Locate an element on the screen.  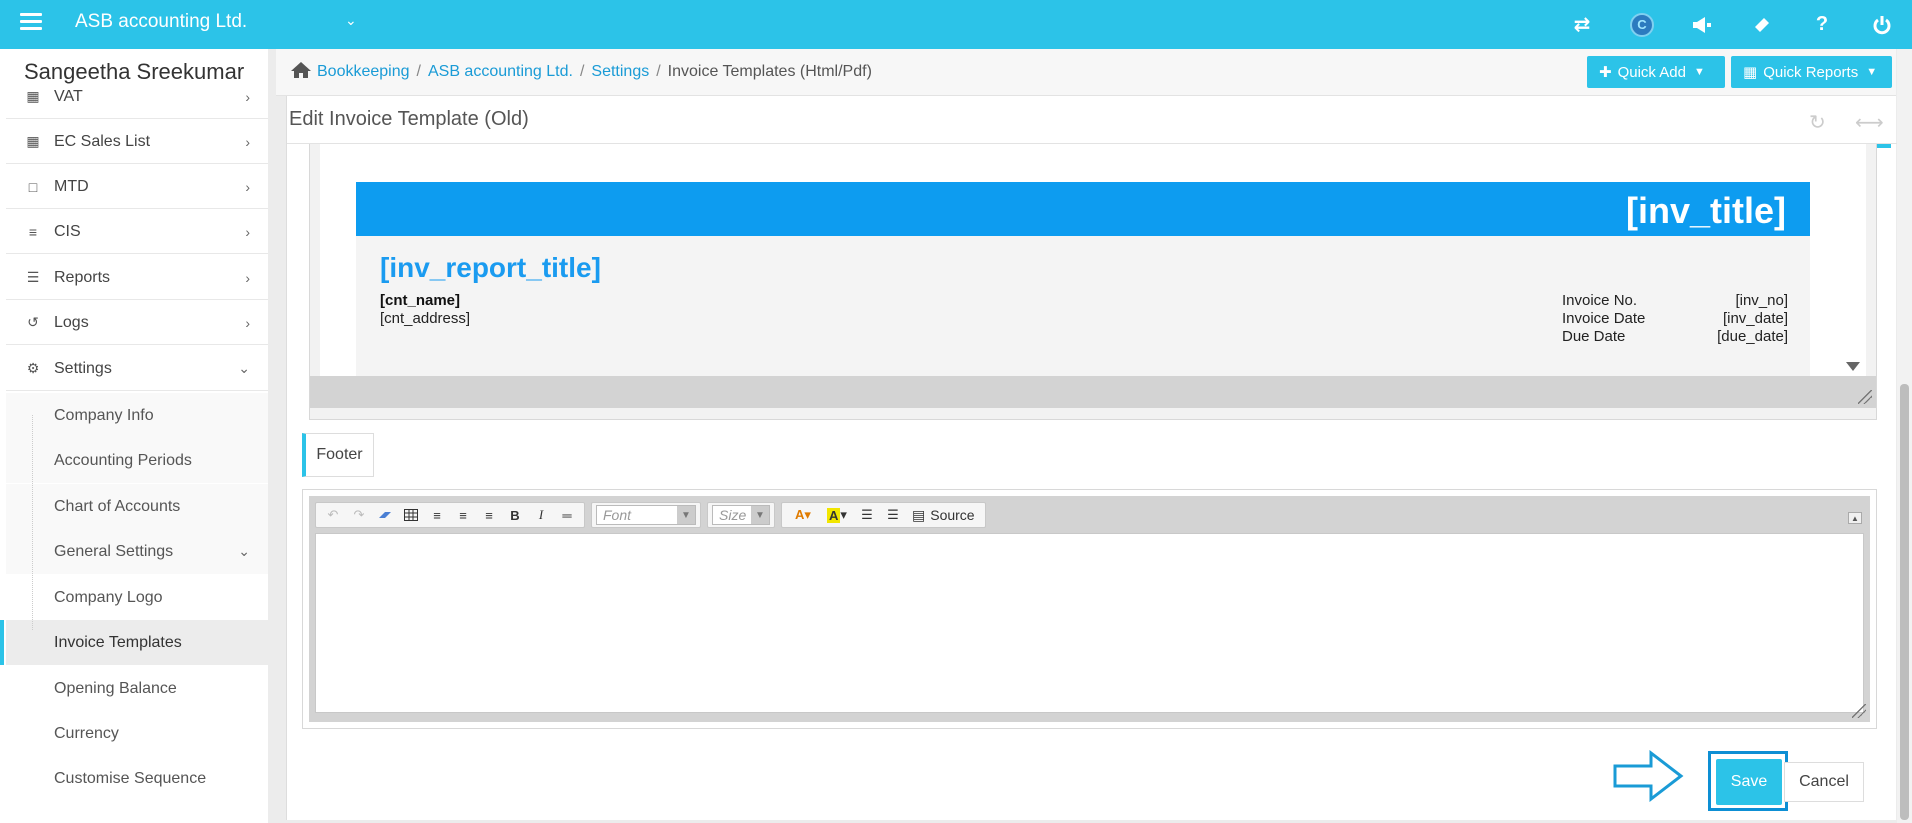
save-button: Save is located at coordinates (1749, 782).